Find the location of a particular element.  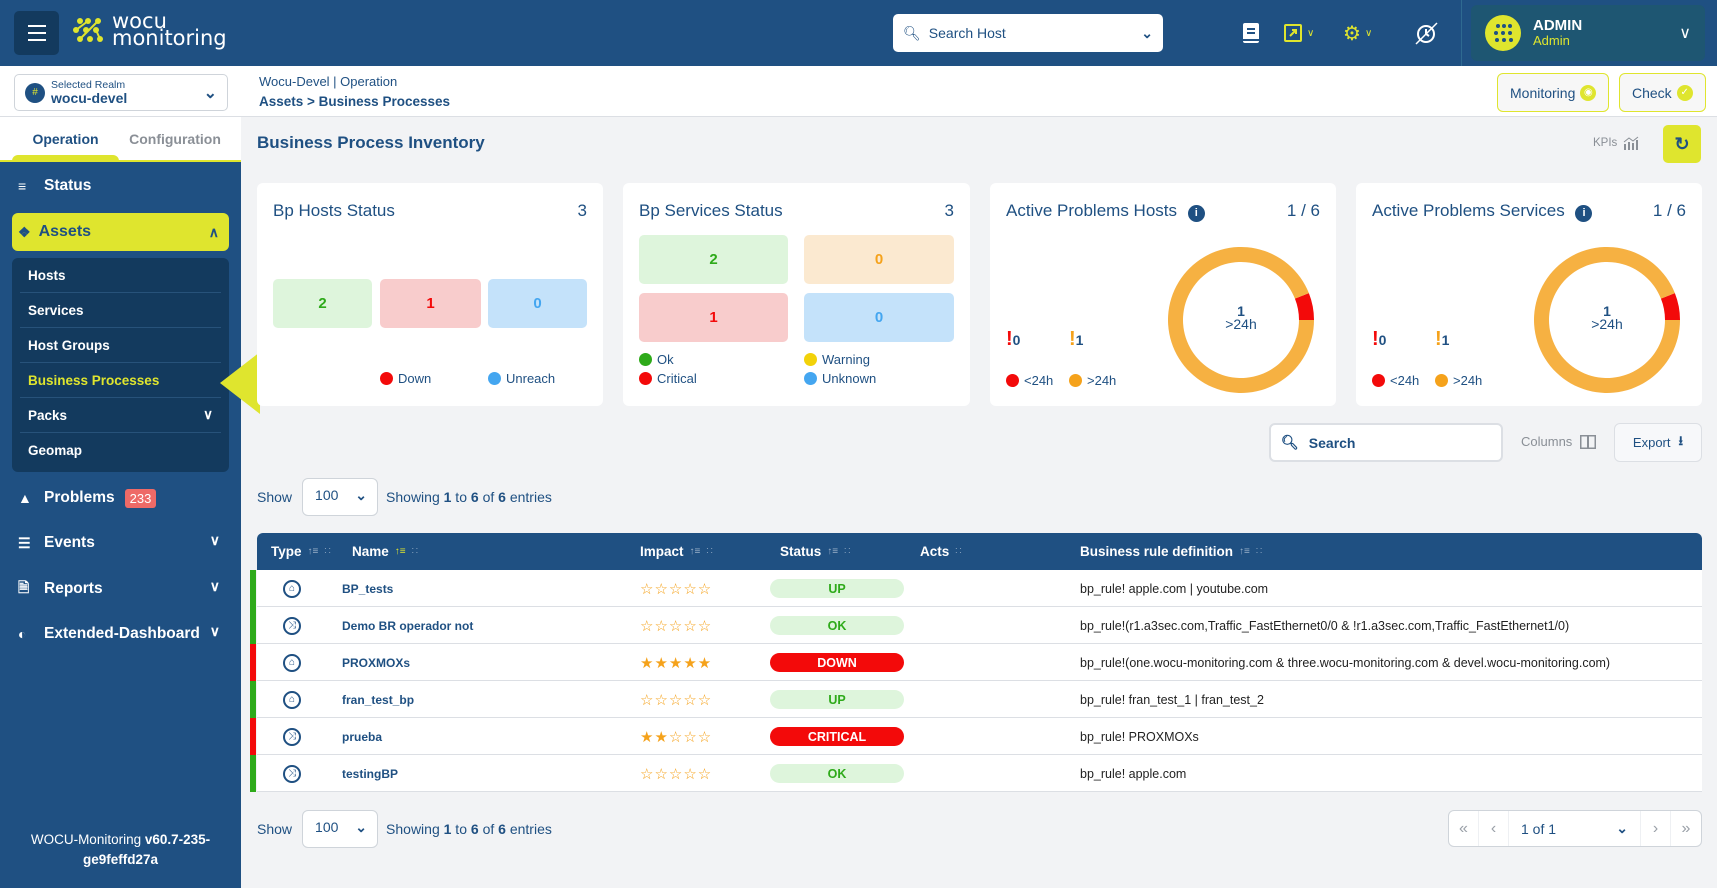

name-cell: BP_tests is located at coordinates (367, 588).